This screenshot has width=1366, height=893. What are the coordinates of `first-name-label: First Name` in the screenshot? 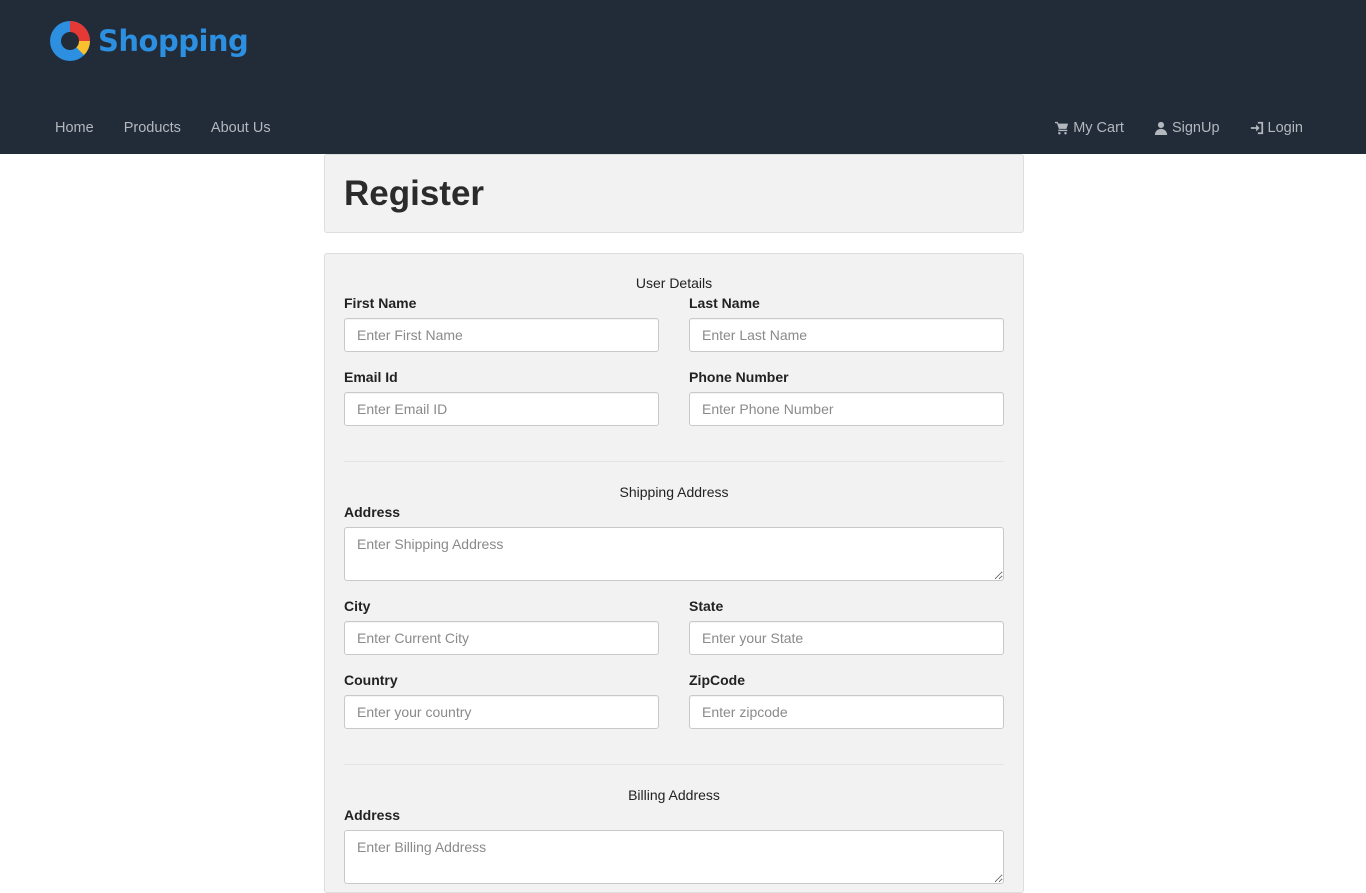 It's located at (380, 303).